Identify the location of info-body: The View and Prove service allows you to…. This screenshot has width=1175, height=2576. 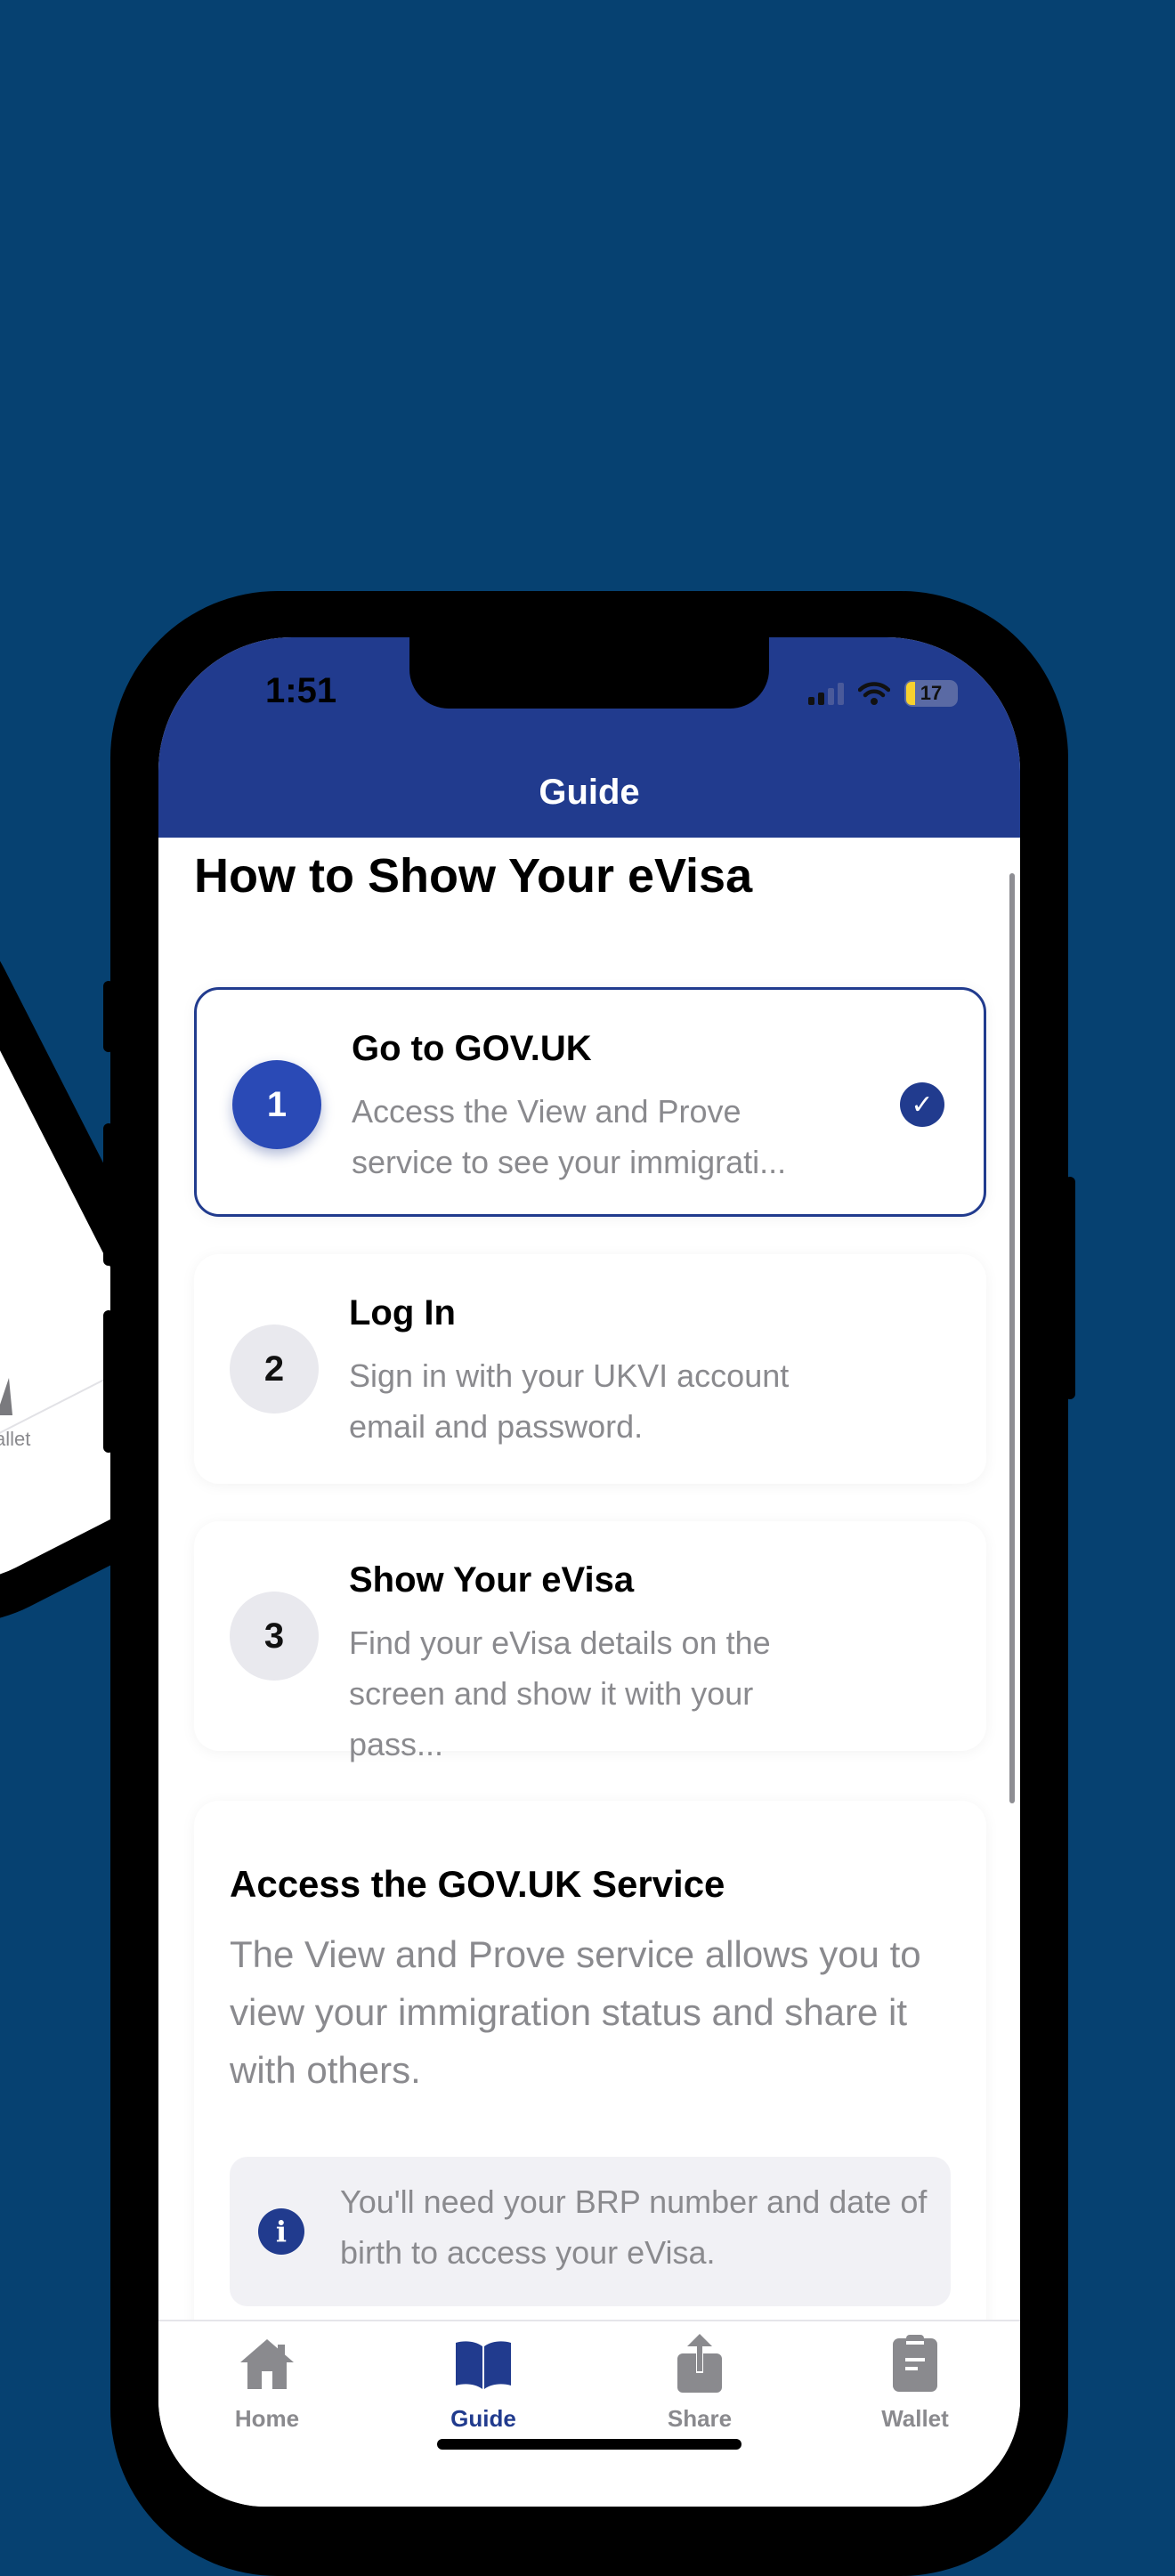
(575, 2012).